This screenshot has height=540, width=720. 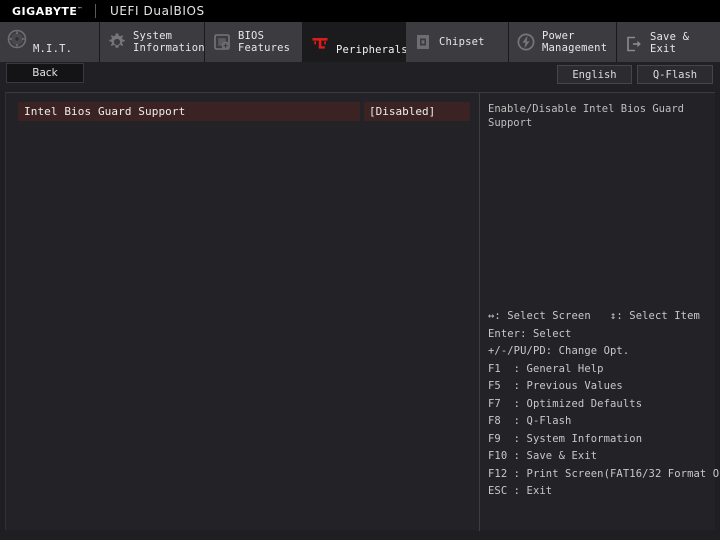 I want to click on tab-chipset: Chipset, so click(x=457, y=42).